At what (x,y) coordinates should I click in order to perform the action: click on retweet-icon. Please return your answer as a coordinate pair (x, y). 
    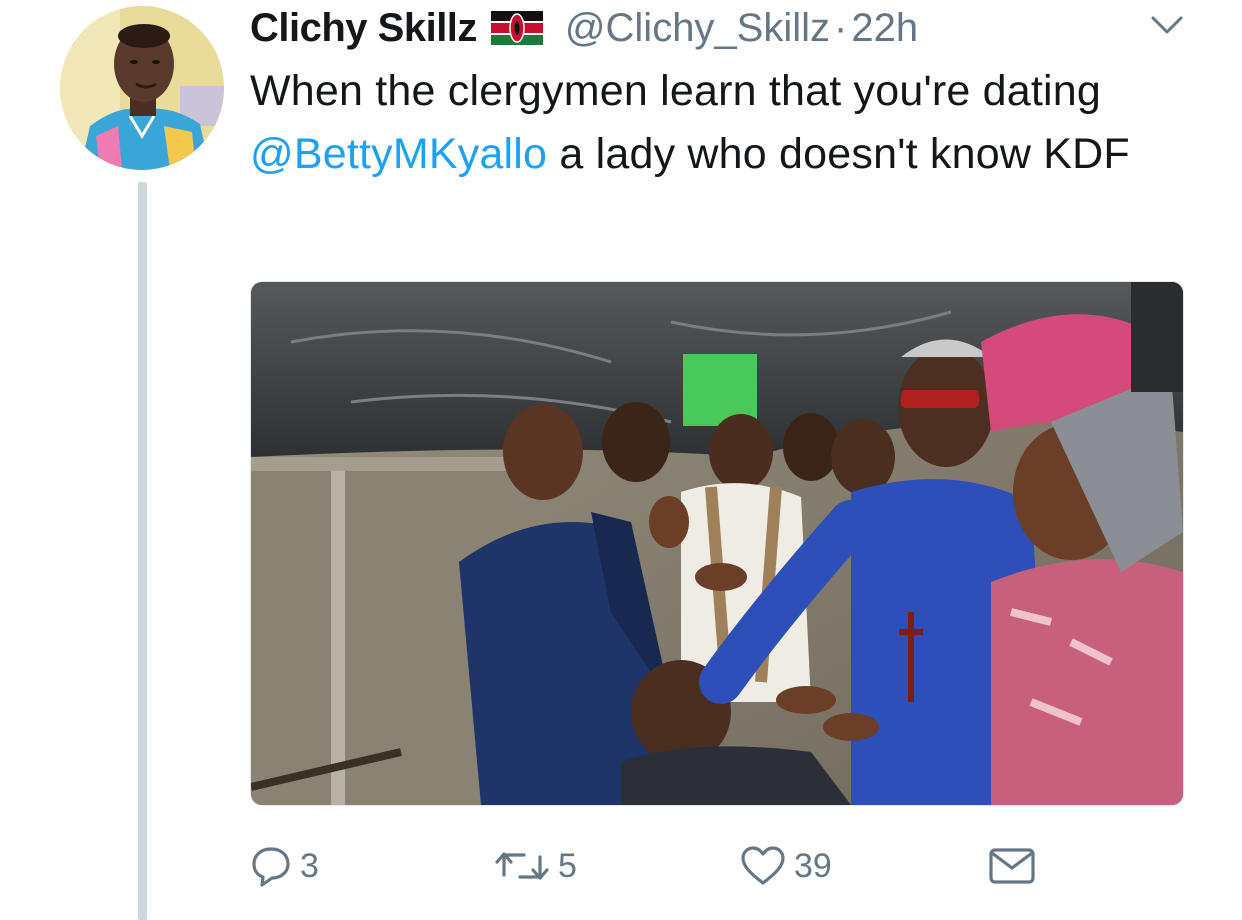
    Looking at the image, I should click on (522, 866).